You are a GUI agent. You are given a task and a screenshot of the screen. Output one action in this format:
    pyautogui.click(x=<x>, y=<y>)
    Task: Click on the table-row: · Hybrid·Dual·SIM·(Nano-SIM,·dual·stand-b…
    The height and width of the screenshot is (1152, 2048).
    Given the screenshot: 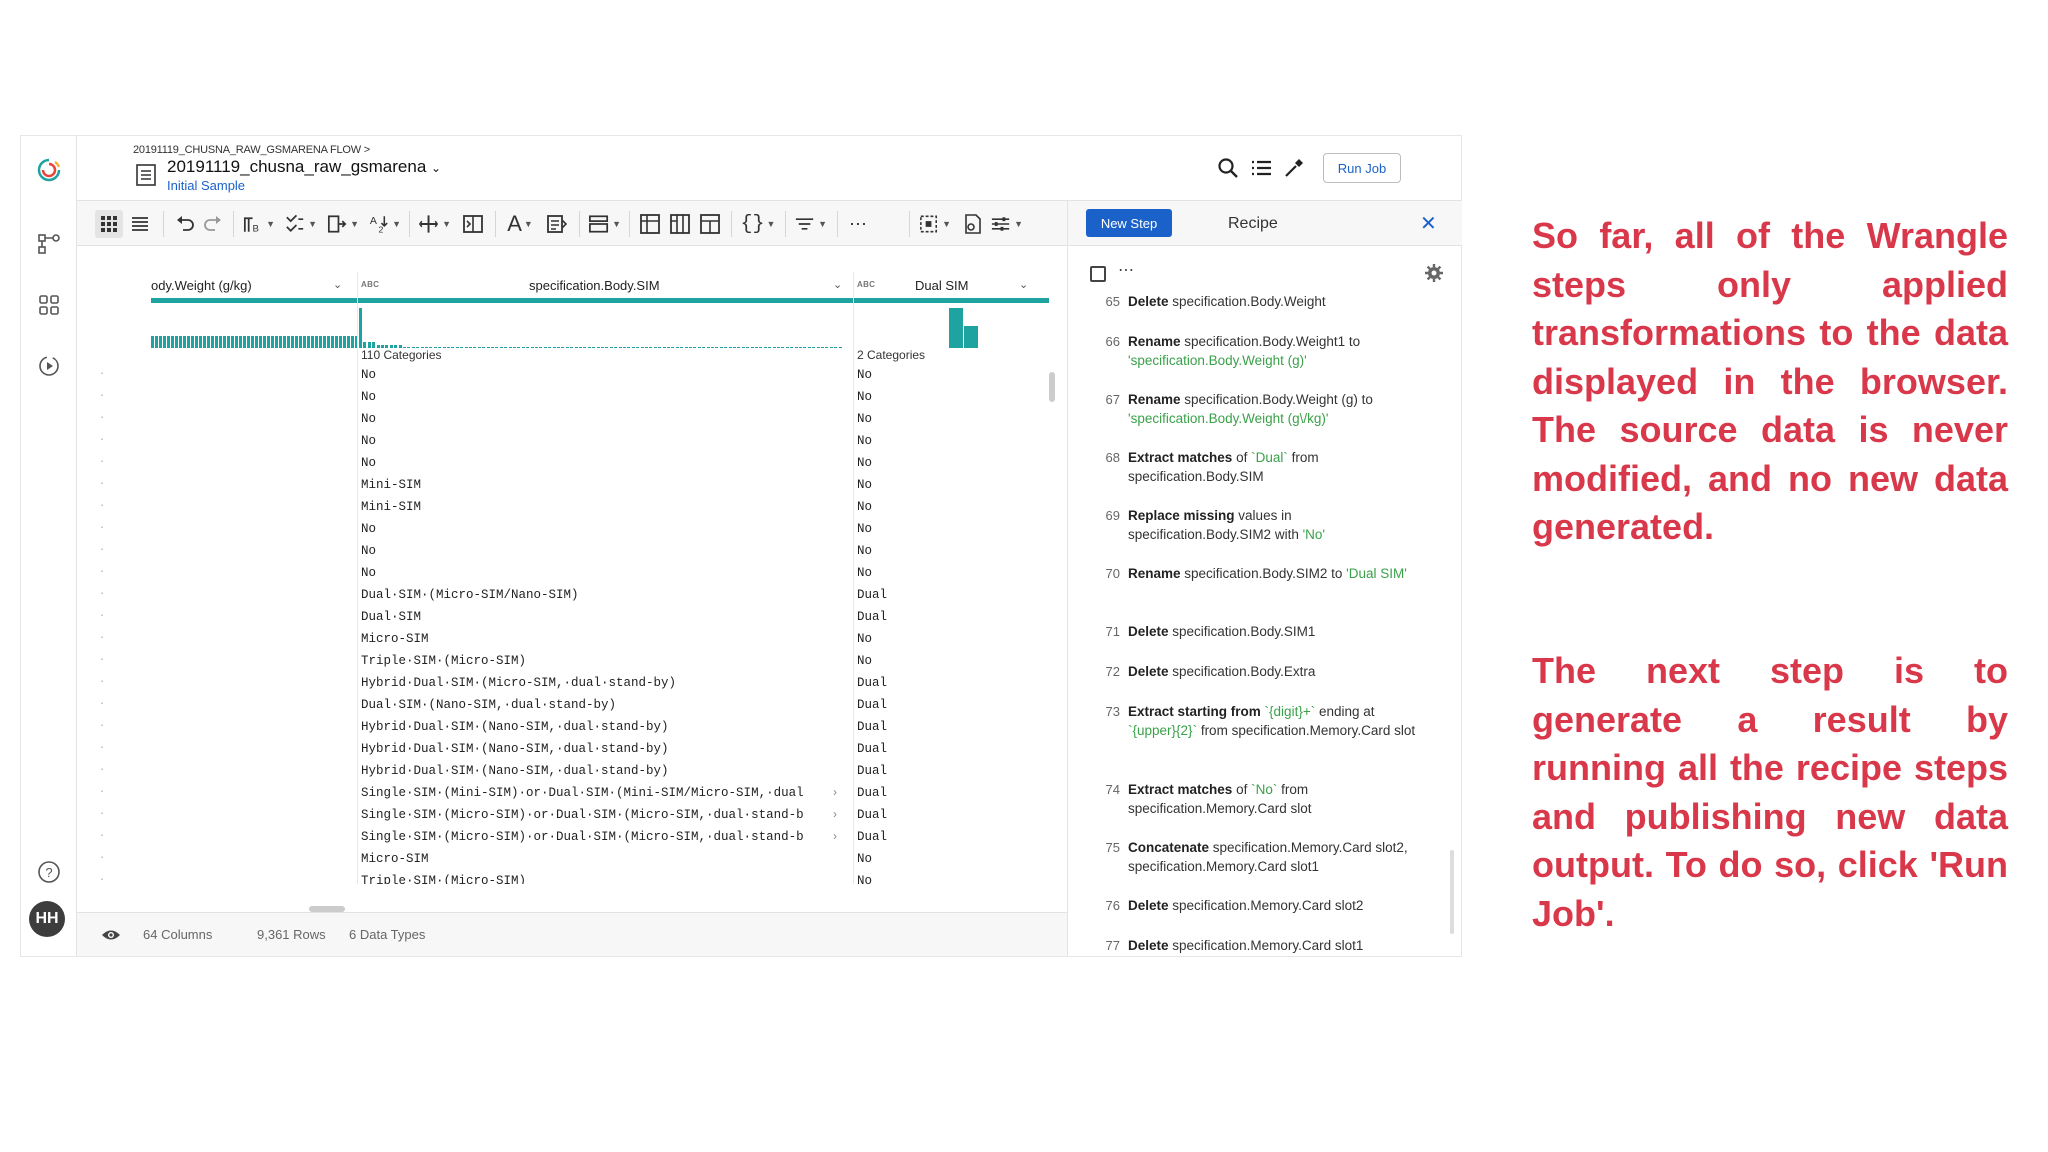 What is the action you would take?
    pyautogui.click(x=572, y=728)
    